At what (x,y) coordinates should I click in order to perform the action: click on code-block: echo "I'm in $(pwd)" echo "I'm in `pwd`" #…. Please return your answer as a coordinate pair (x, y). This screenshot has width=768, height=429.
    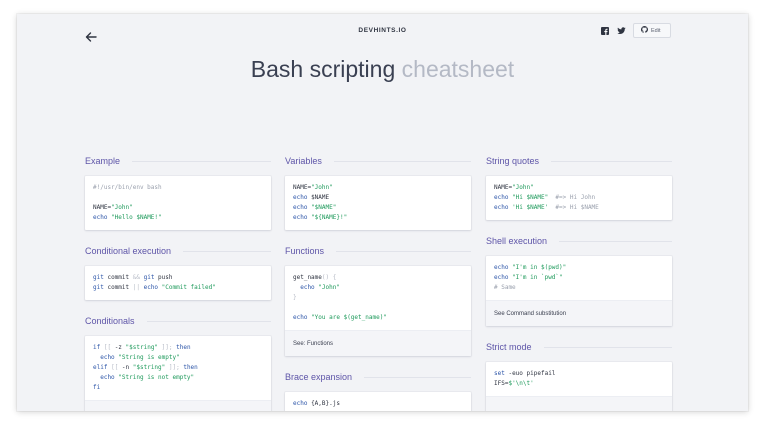
    Looking at the image, I should click on (530, 277).